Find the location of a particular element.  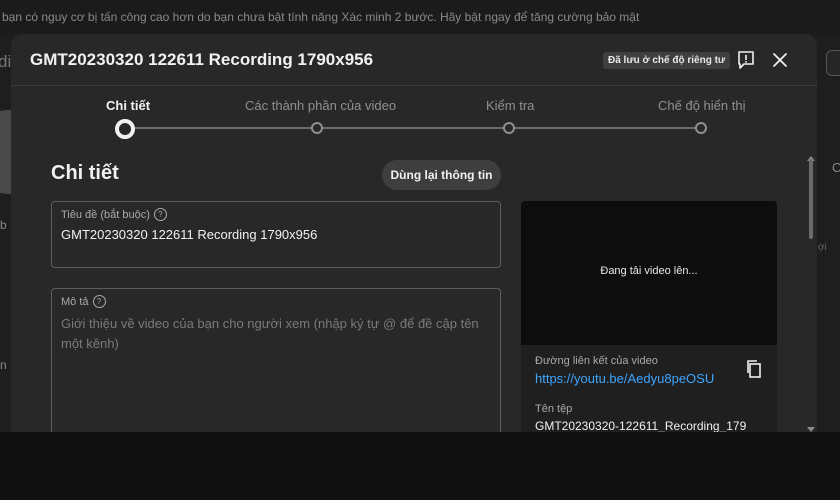

copy-icon is located at coordinates (754, 369).